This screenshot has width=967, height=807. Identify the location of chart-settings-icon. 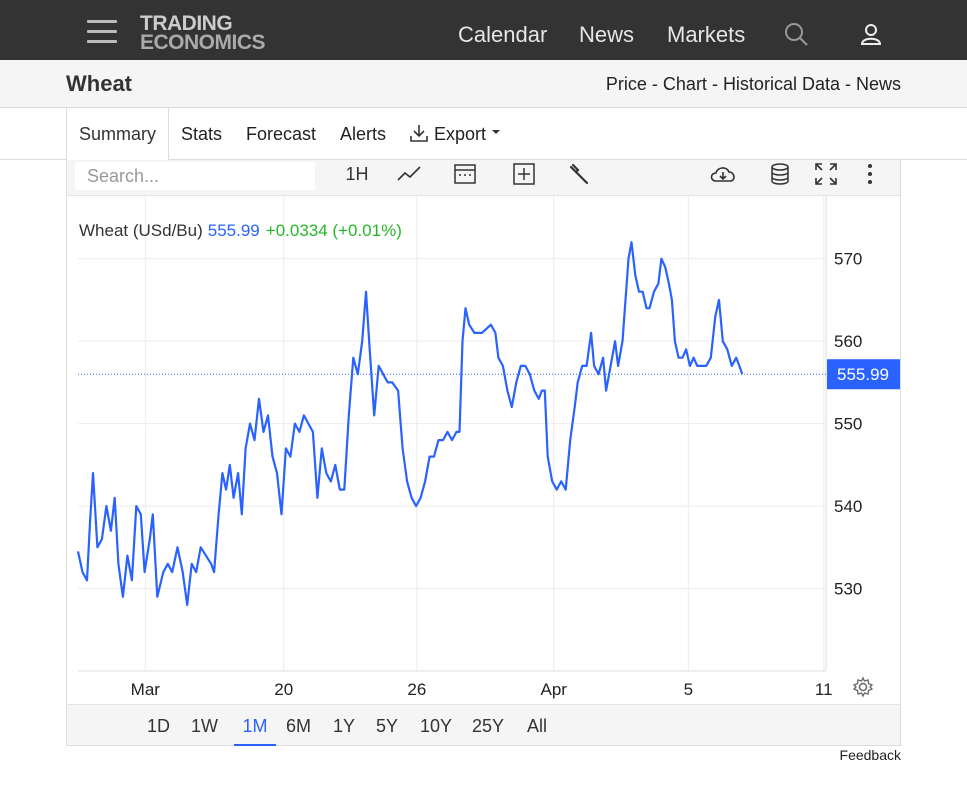
(863, 687).